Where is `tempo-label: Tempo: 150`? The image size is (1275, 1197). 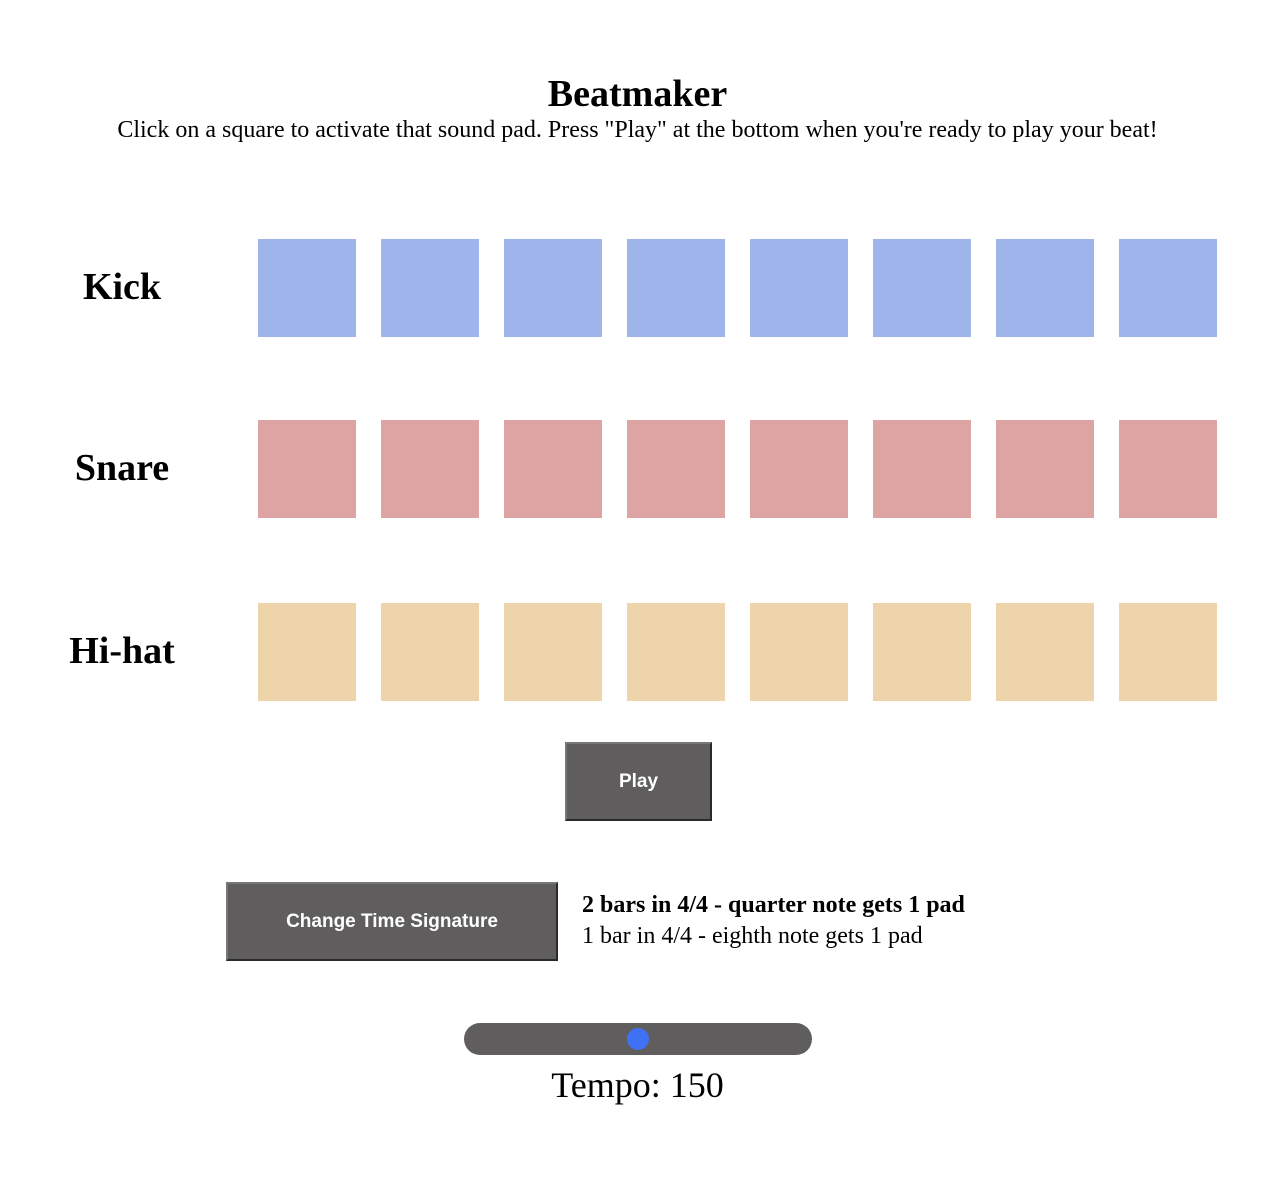 tempo-label: Tempo: 150 is located at coordinates (637, 1085).